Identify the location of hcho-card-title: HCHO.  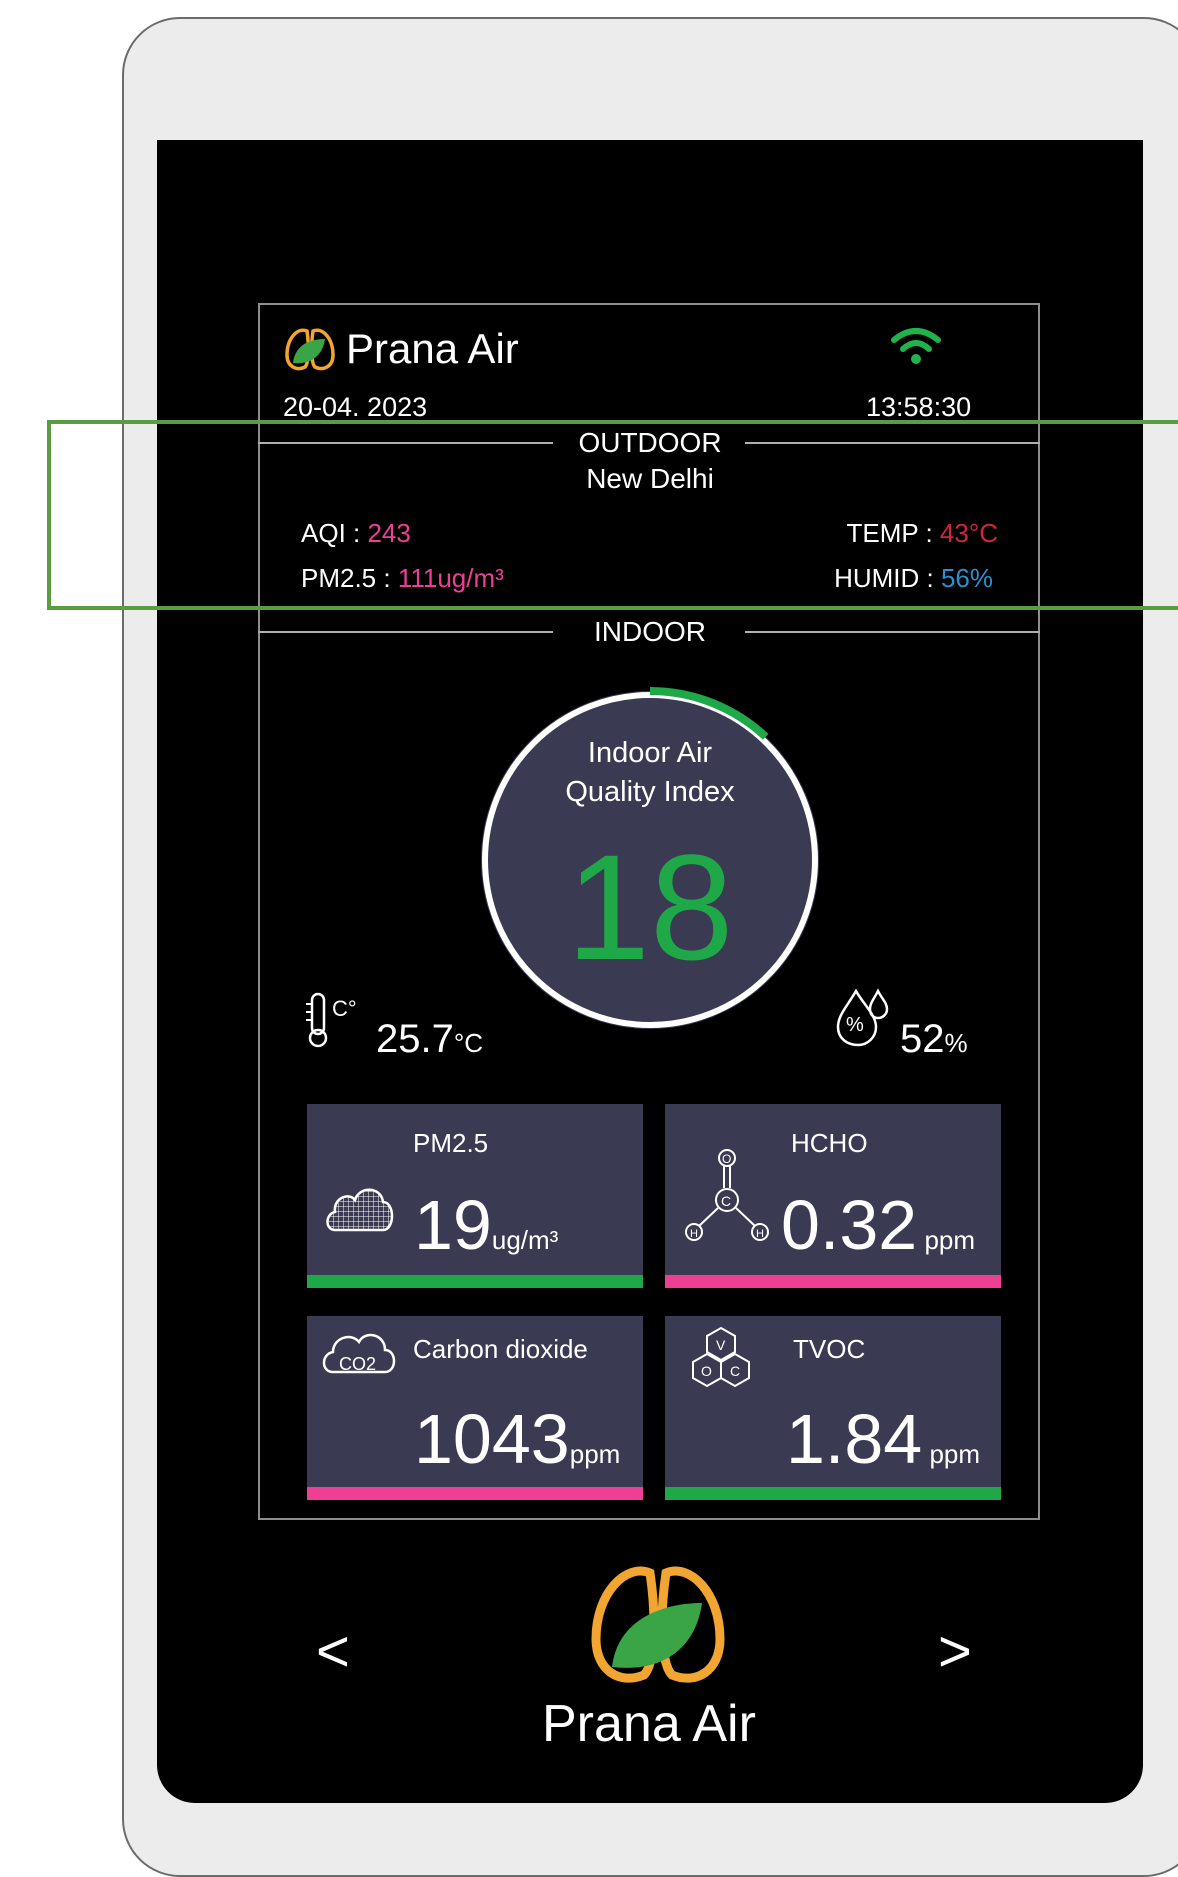
(829, 1143).